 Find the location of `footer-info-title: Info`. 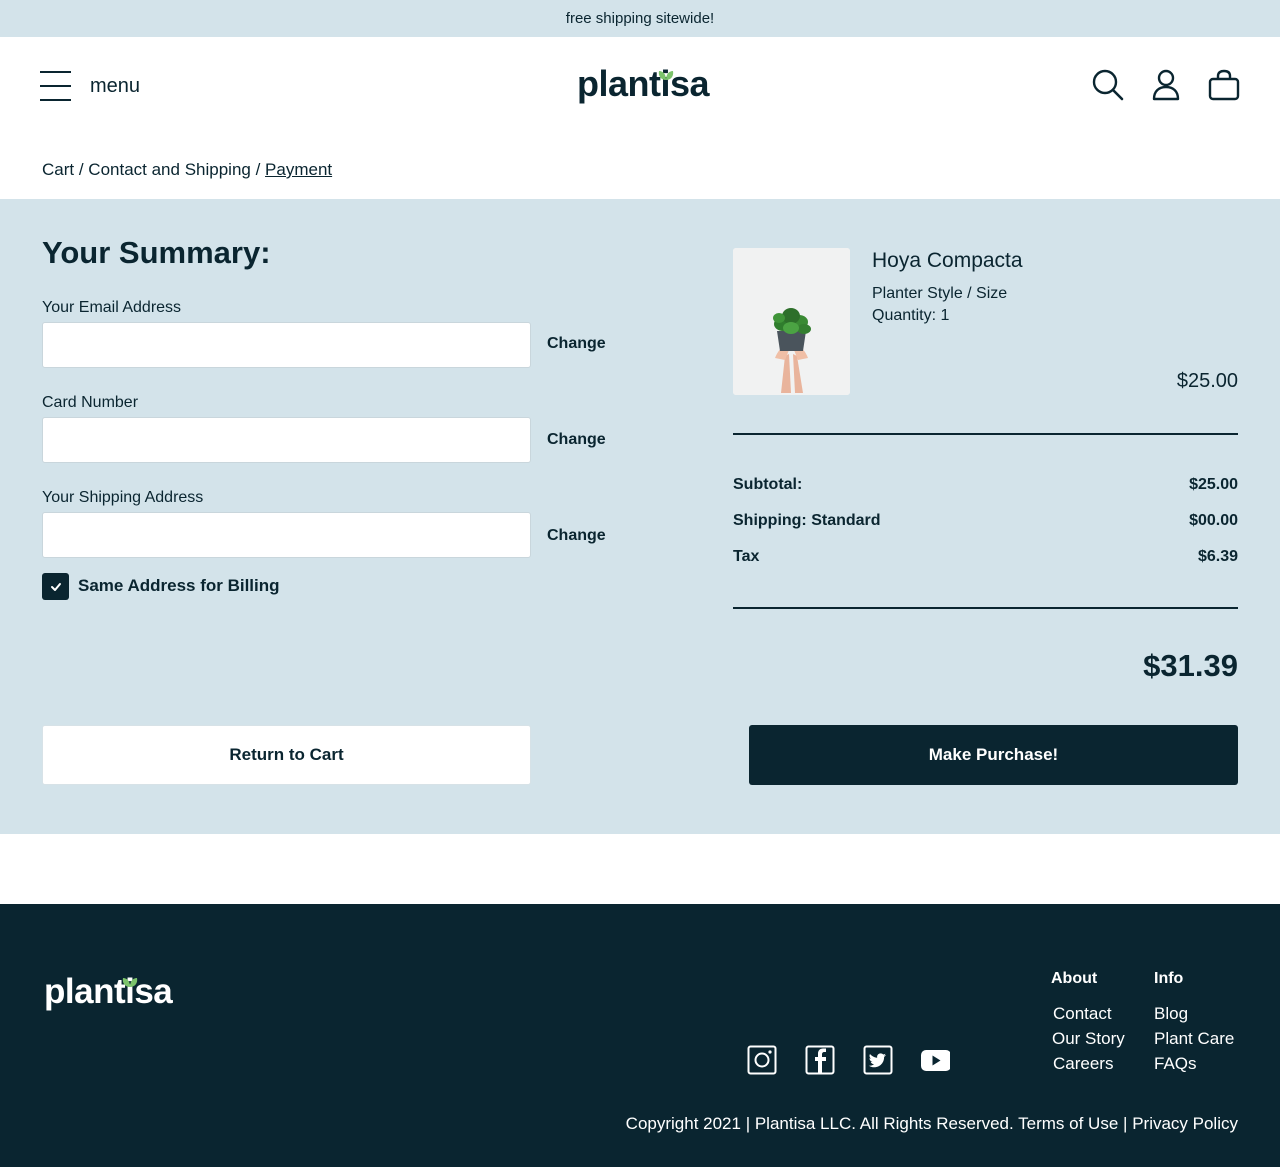

footer-info-title: Info is located at coordinates (1169, 978).